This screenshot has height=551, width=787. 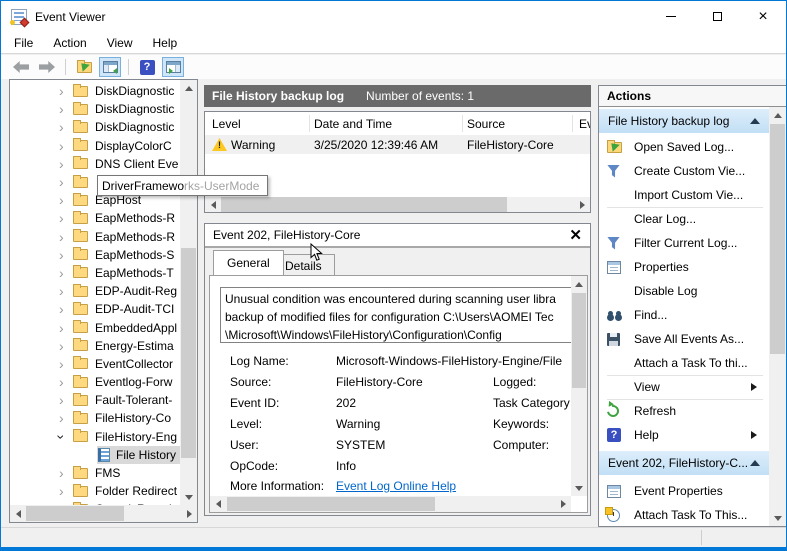 I want to click on tree-item: DisplayColorC, so click(x=95, y=146).